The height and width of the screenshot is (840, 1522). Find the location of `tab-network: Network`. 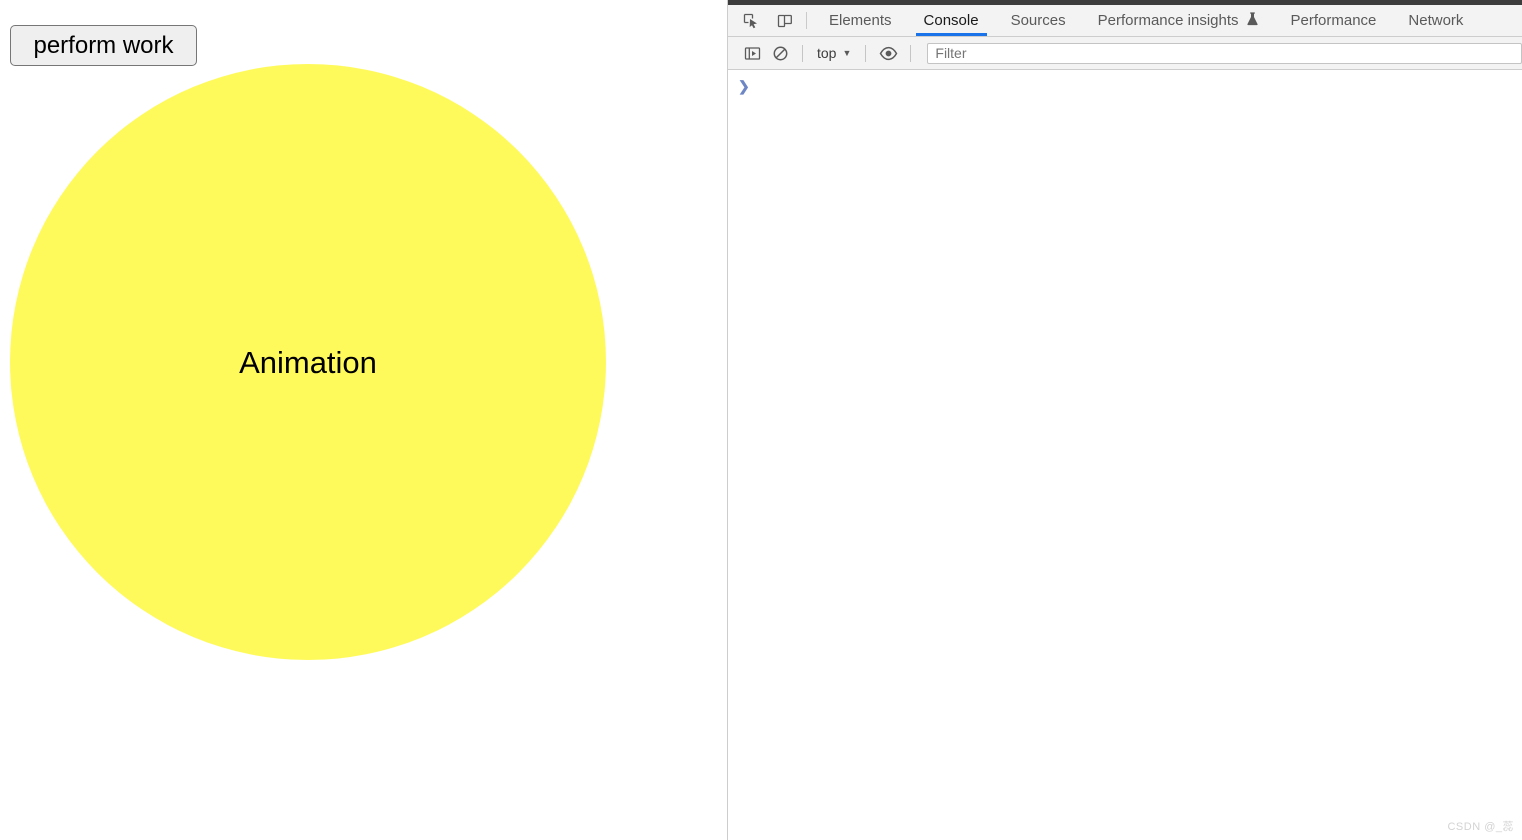

tab-network: Network is located at coordinates (1435, 20).